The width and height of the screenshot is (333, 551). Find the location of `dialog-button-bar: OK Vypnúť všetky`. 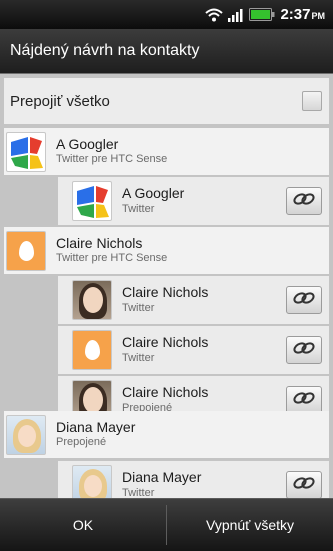

dialog-button-bar: OK Vypnúť všetky is located at coordinates (166, 524).